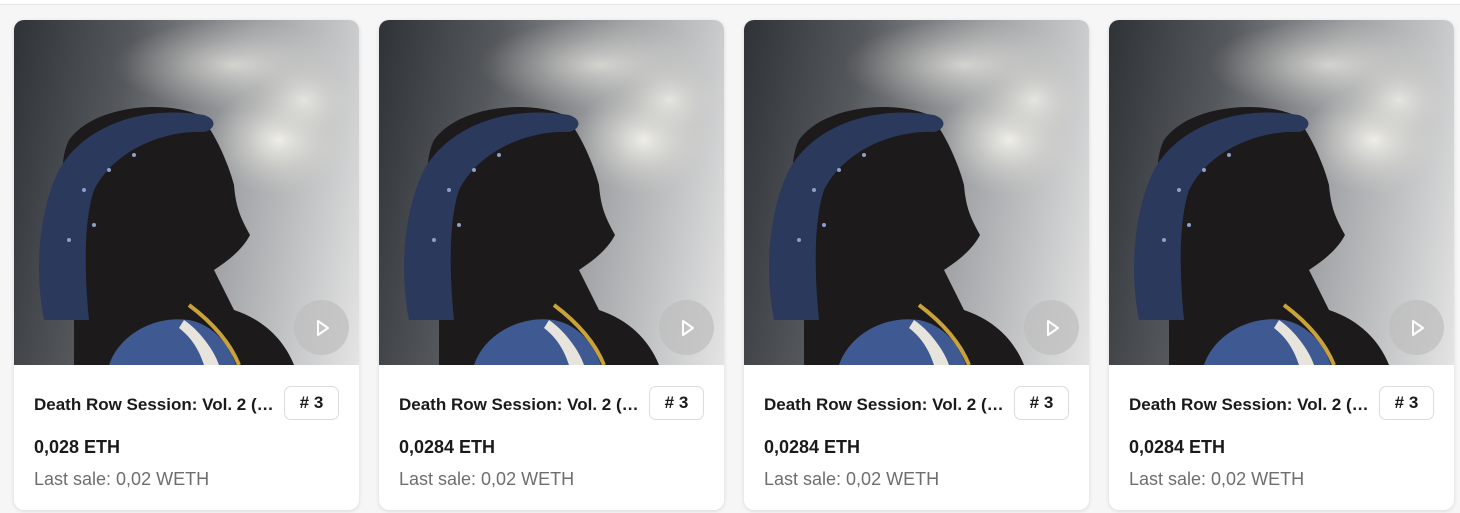 This screenshot has height=513, width=1460. I want to click on top-divider, so click(730, 2).